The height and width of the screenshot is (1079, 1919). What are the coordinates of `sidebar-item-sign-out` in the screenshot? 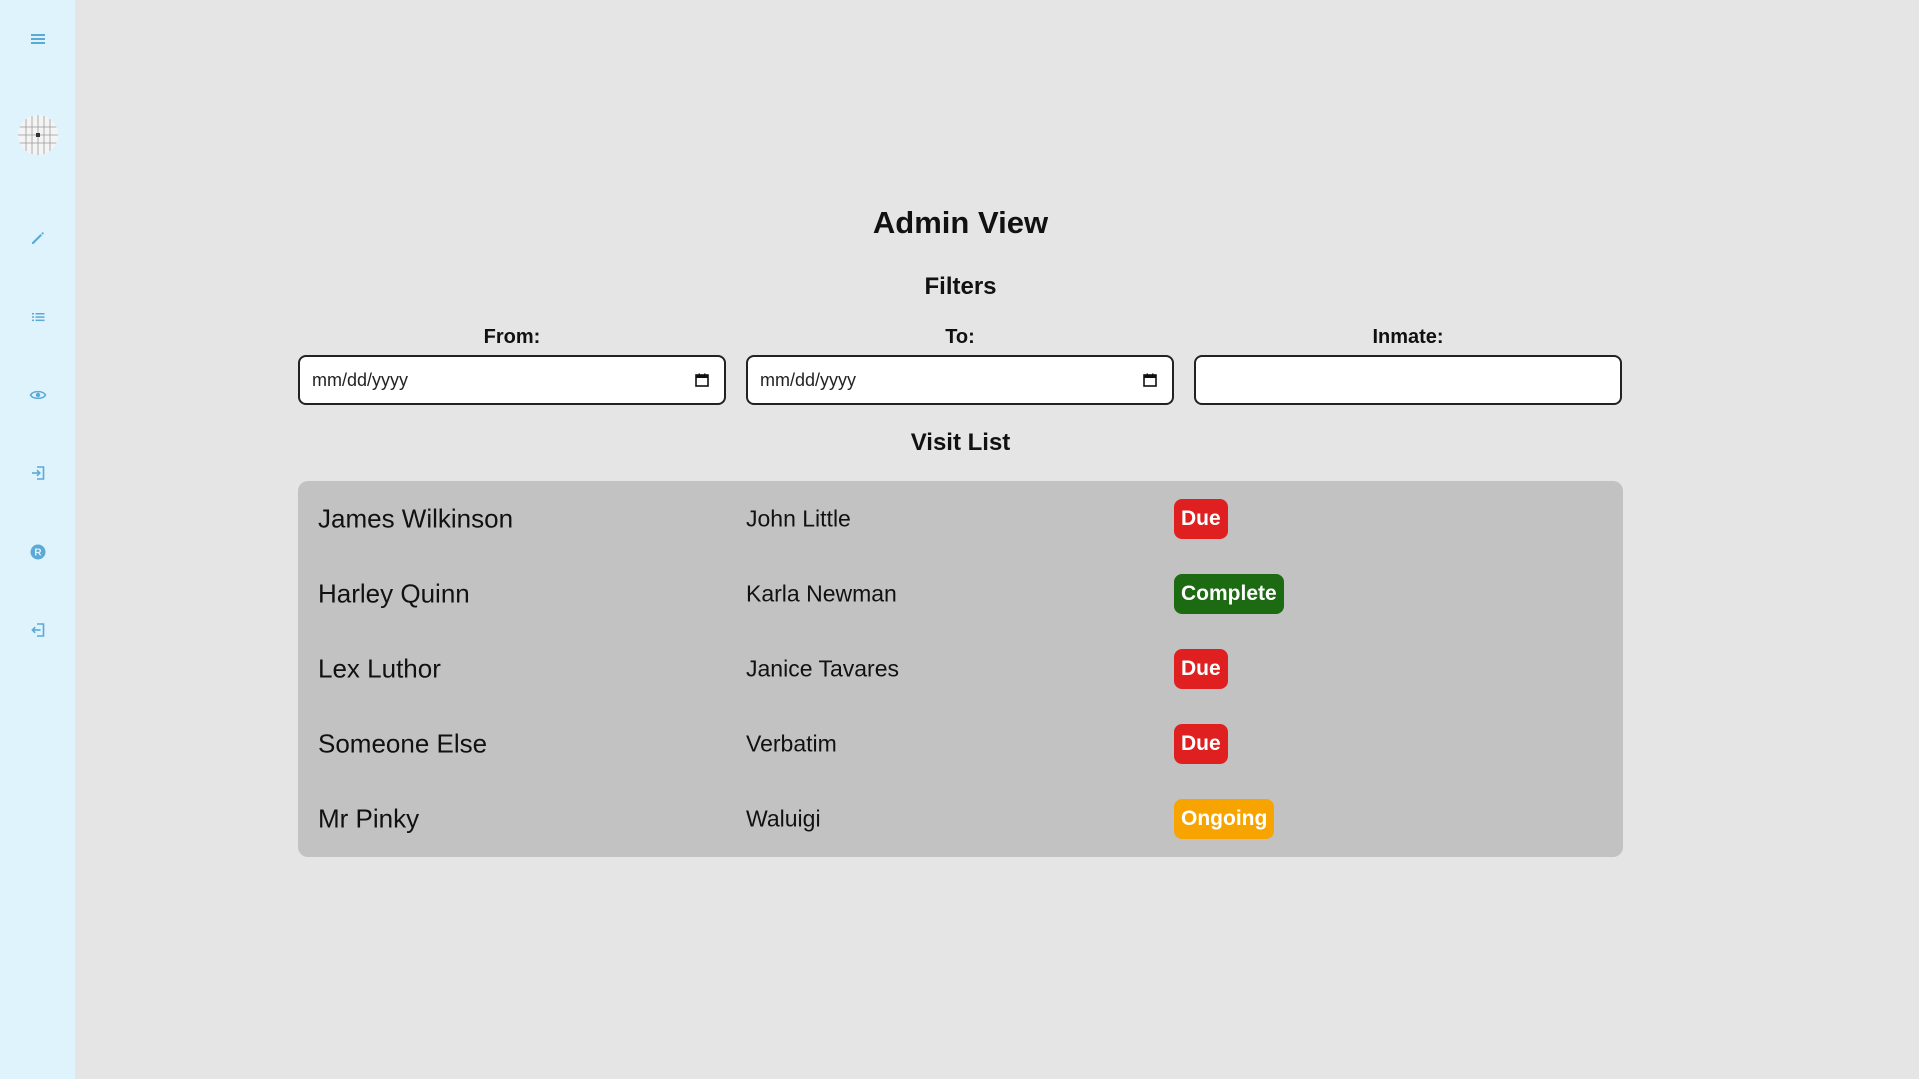 It's located at (37, 630).